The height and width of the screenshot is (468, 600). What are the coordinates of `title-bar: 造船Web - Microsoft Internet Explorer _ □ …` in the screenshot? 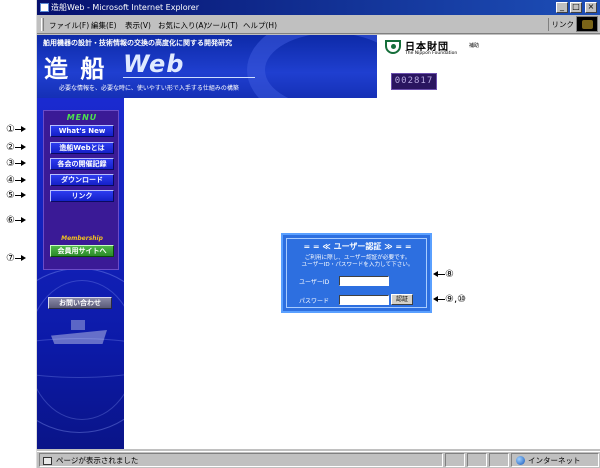 It's located at (318, 7).